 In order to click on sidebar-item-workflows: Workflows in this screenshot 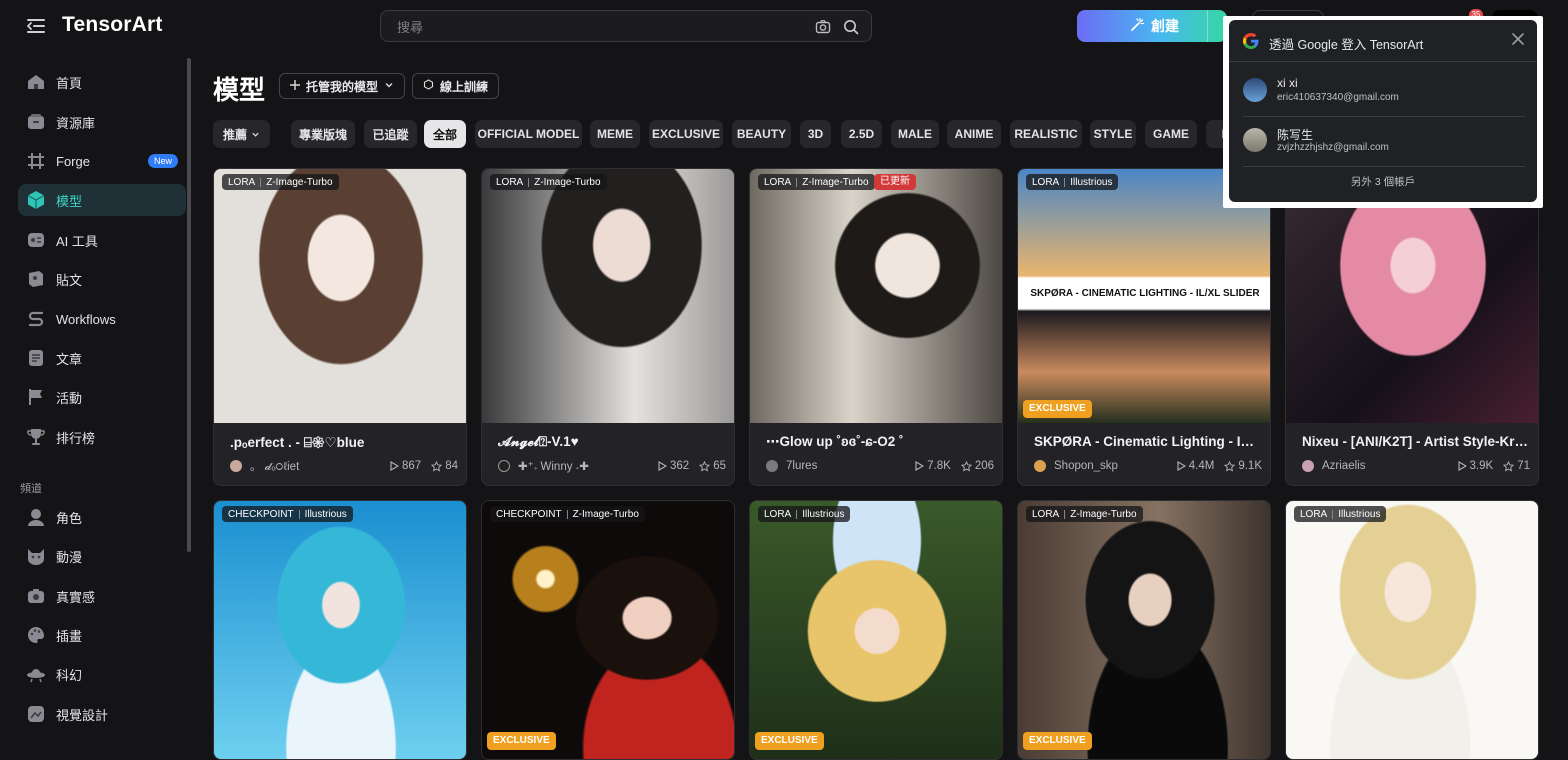, I will do `click(102, 319)`.